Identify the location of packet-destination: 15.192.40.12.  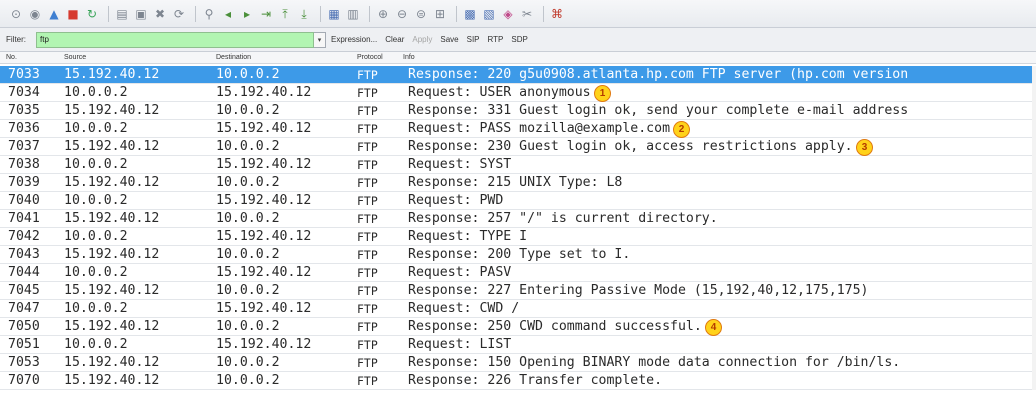
(264, 272).